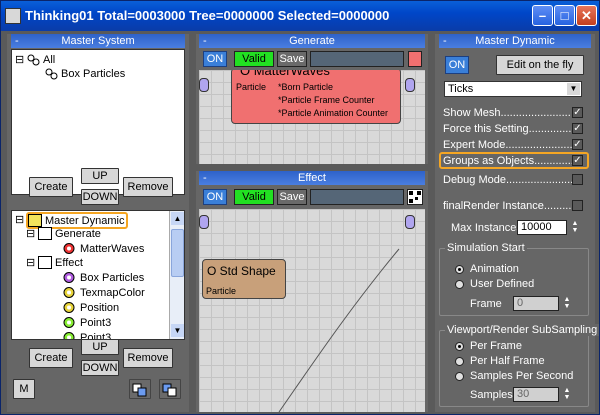 The image size is (600, 415). Describe the element at coordinates (459, 284) in the screenshot. I see `user-defined-radio` at that location.